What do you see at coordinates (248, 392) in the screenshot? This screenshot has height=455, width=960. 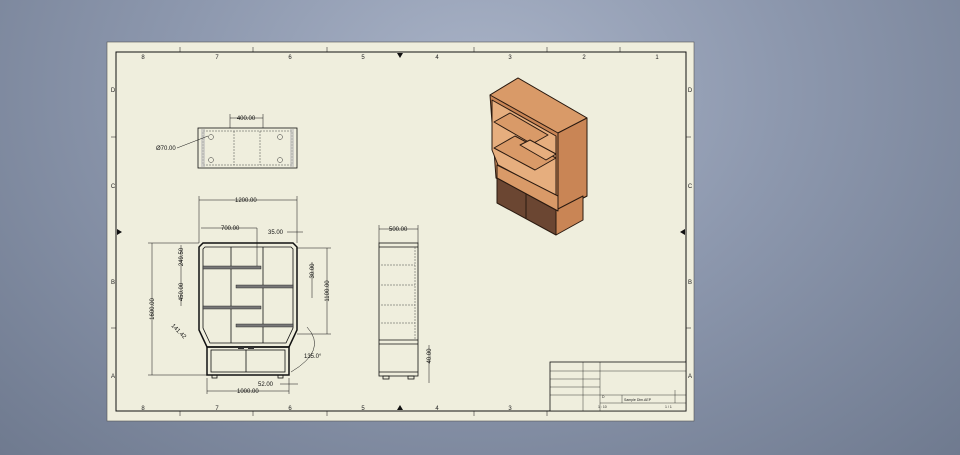 I see `dim-base-width: 1000.00` at bounding box center [248, 392].